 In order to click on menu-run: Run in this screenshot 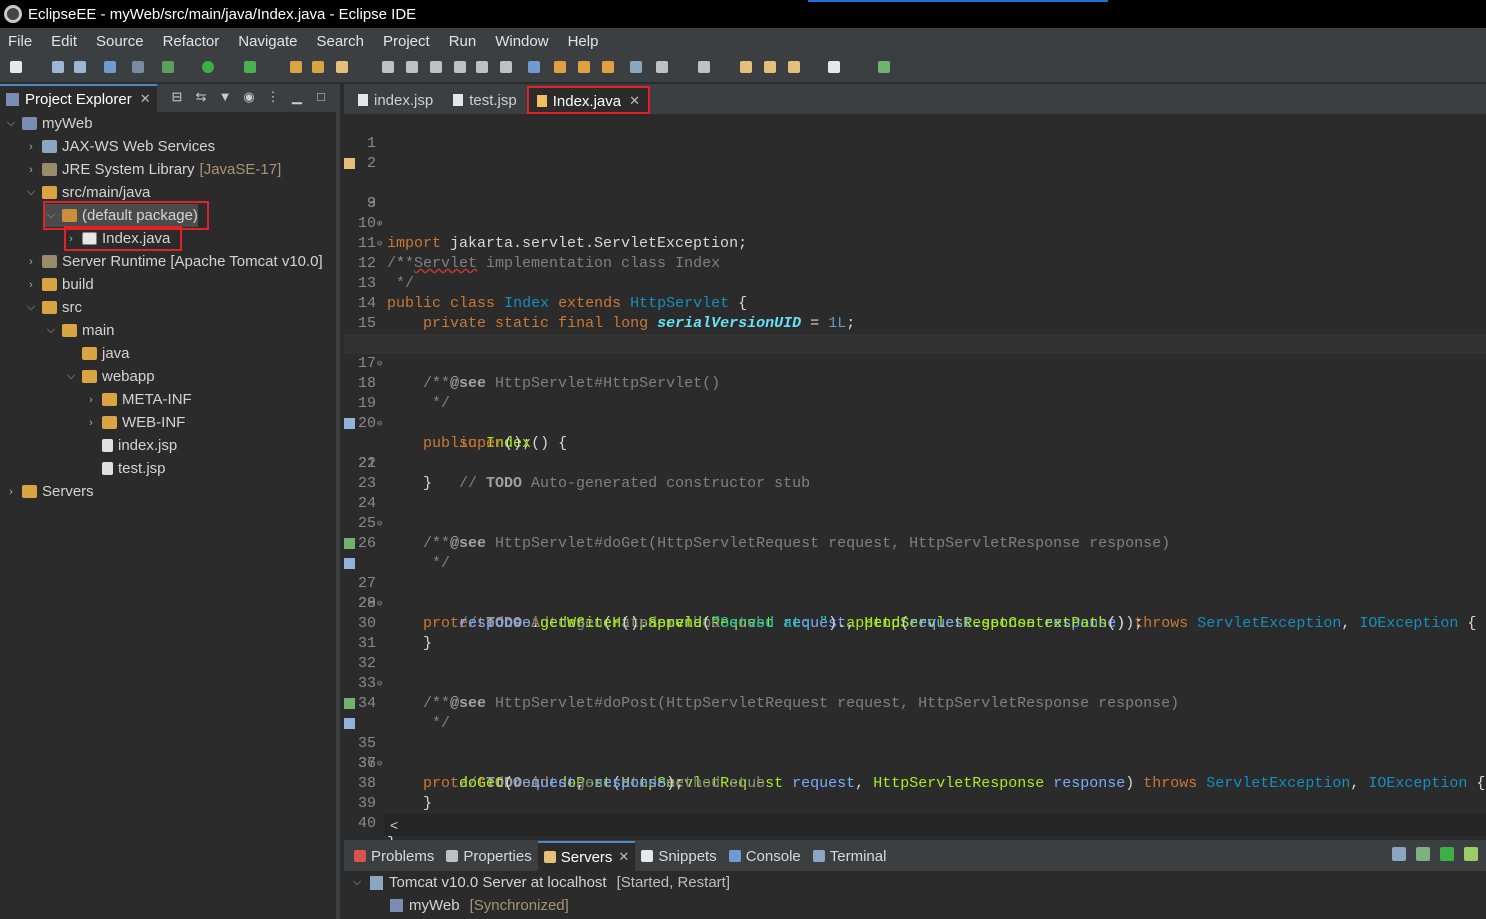, I will do `click(464, 41)`.